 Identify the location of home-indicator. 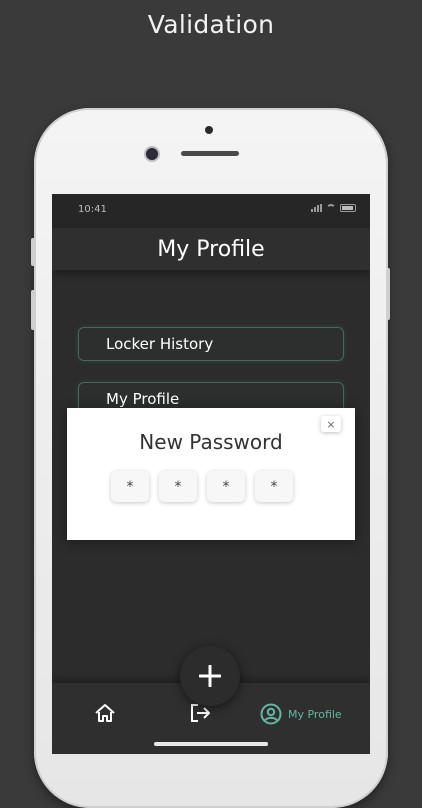
(211, 744).